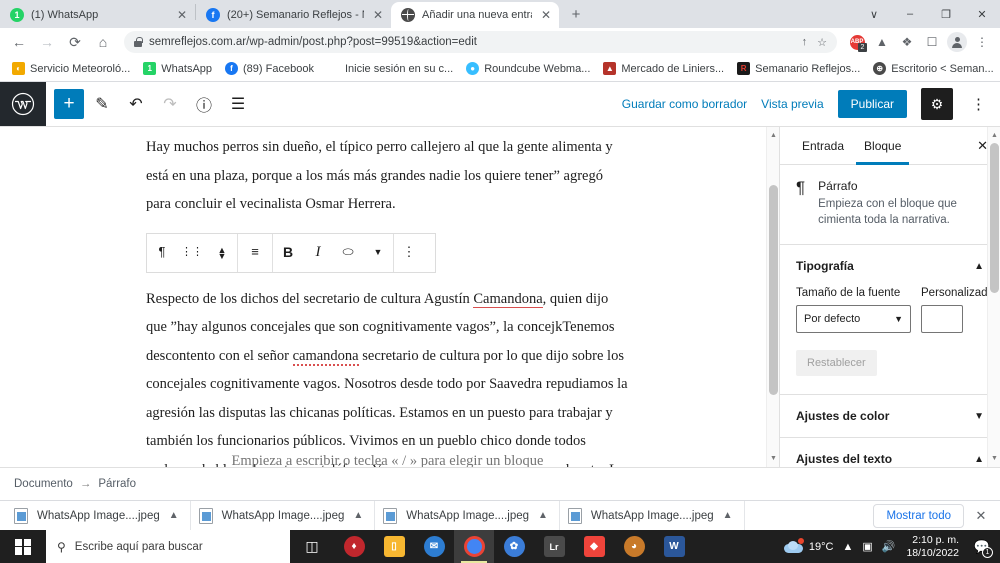 The height and width of the screenshot is (563, 1000). Describe the element at coordinates (993, 297) in the screenshot. I see `sidebar-scrollbar: ▲ ▼` at that location.